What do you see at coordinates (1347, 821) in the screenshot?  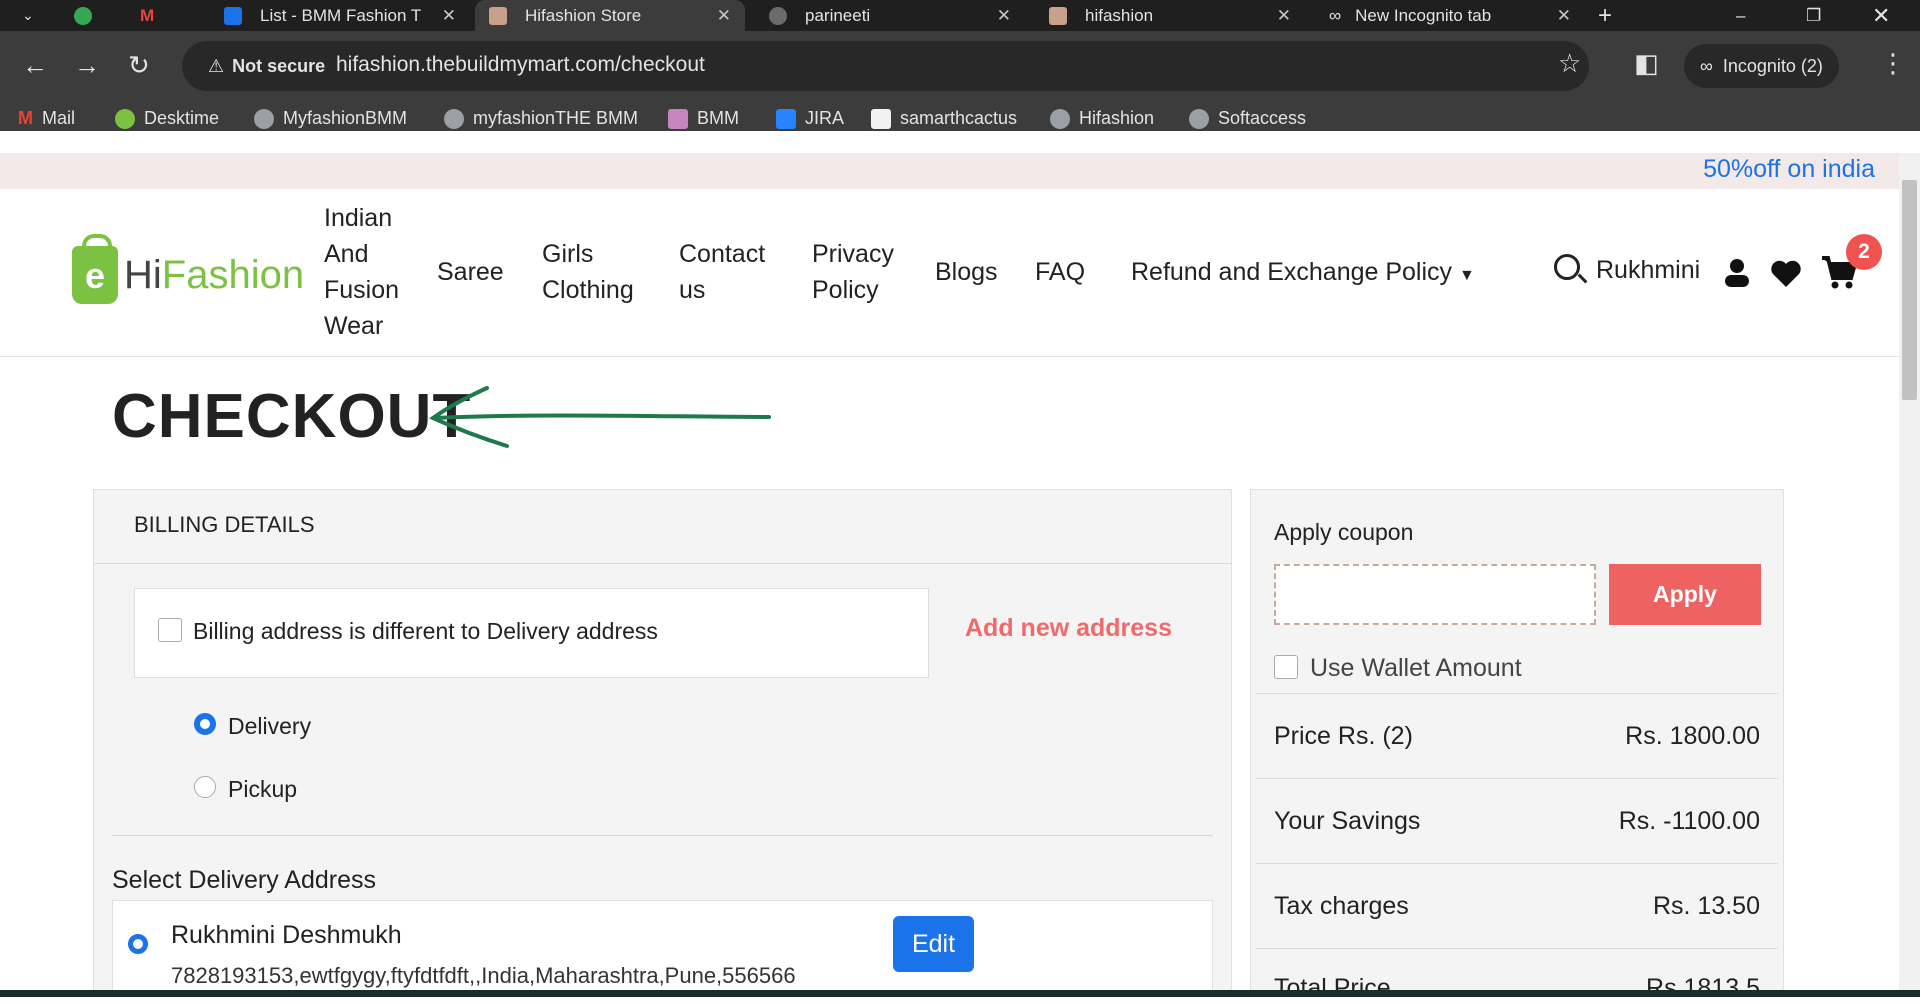 I see `savings-label: Your Savings` at bounding box center [1347, 821].